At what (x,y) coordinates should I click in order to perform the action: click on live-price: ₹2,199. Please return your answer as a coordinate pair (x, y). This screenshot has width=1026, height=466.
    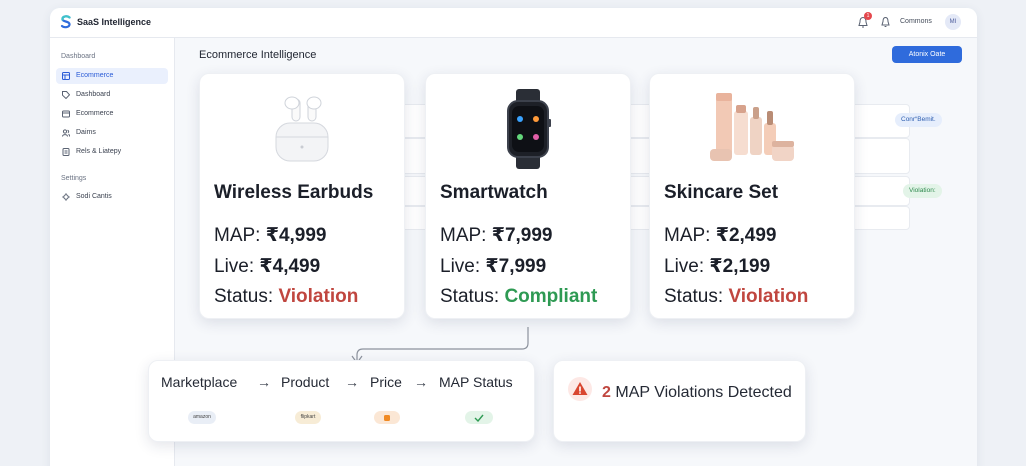
    Looking at the image, I should click on (740, 266).